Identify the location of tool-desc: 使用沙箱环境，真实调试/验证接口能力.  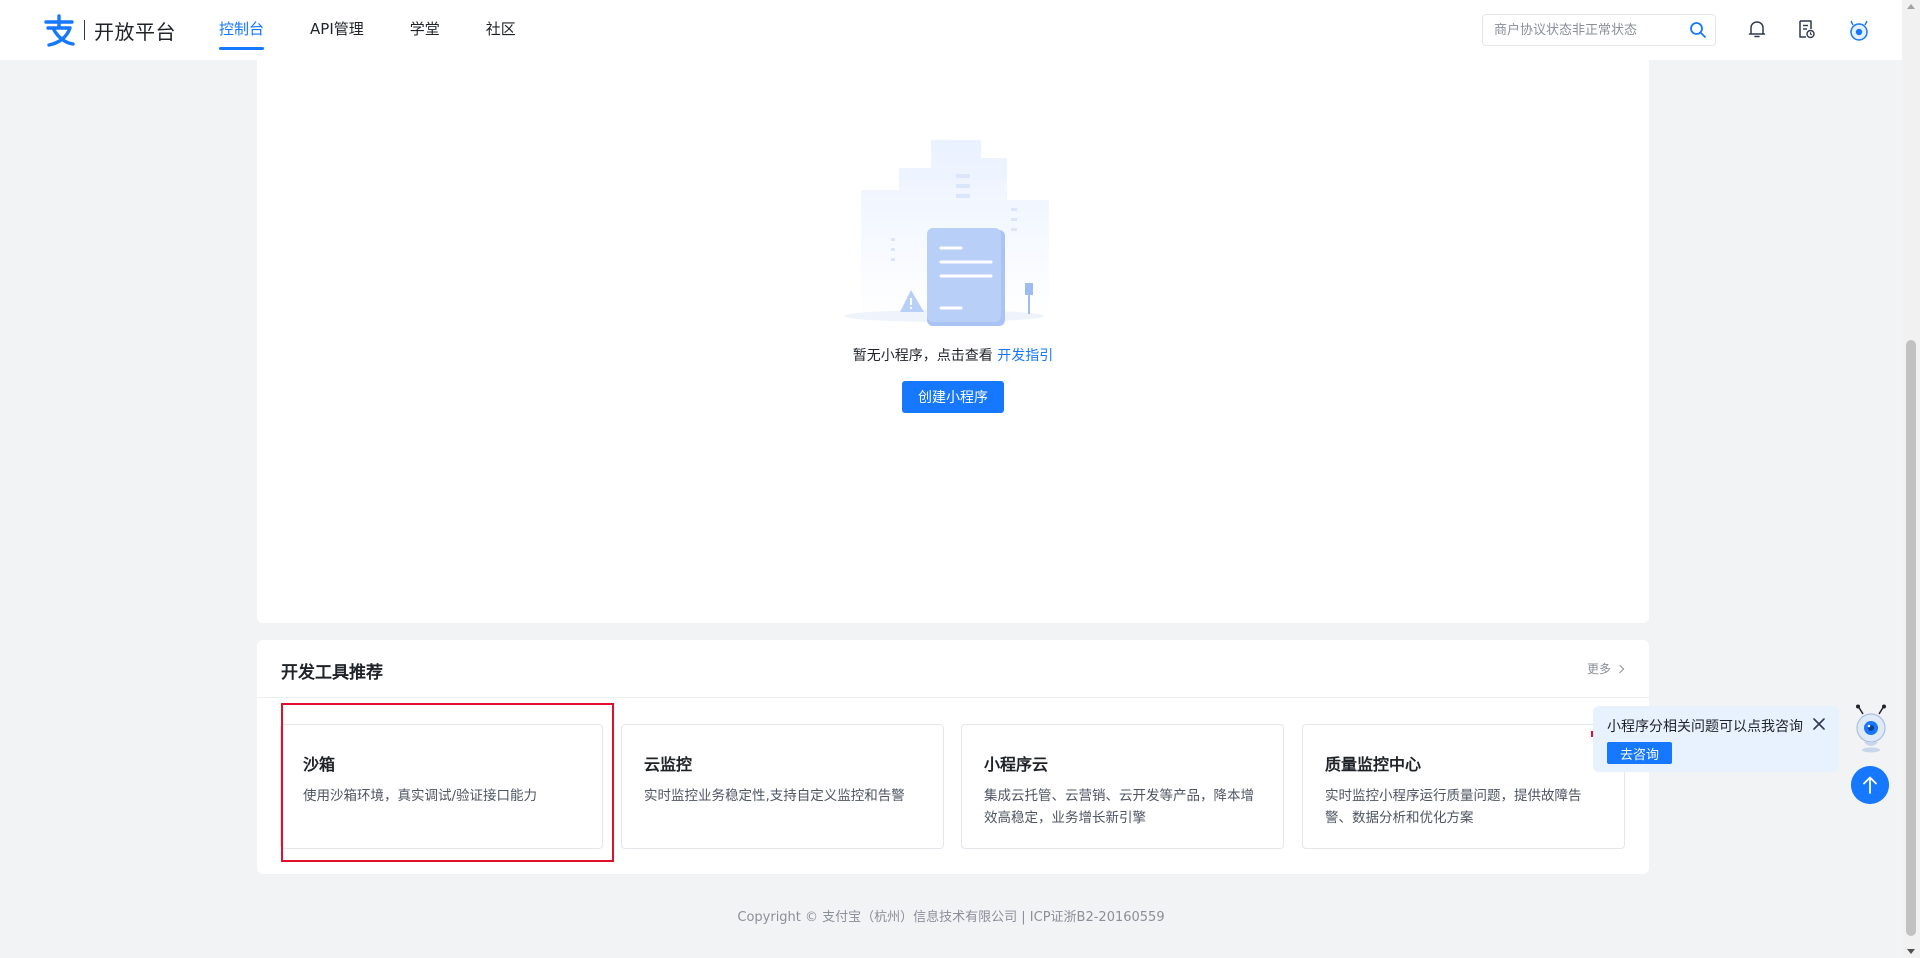
(420, 796).